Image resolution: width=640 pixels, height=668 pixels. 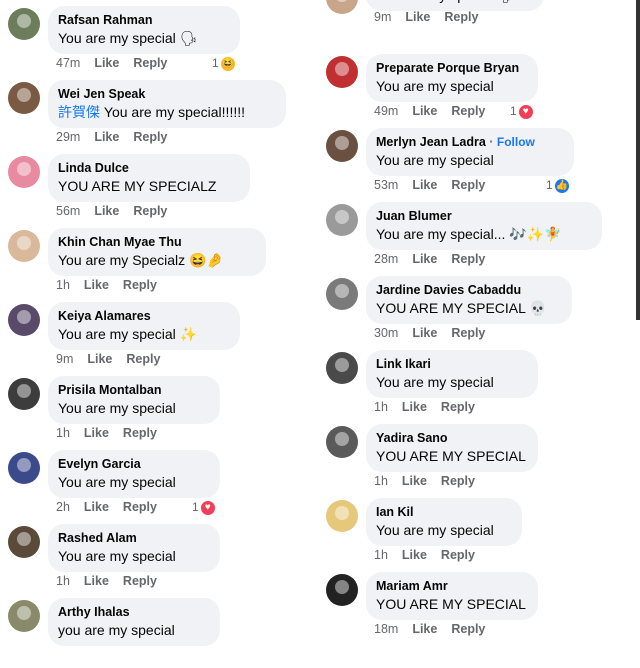 What do you see at coordinates (483, 216) in the screenshot?
I see `comment-author: Juan Blumer` at bounding box center [483, 216].